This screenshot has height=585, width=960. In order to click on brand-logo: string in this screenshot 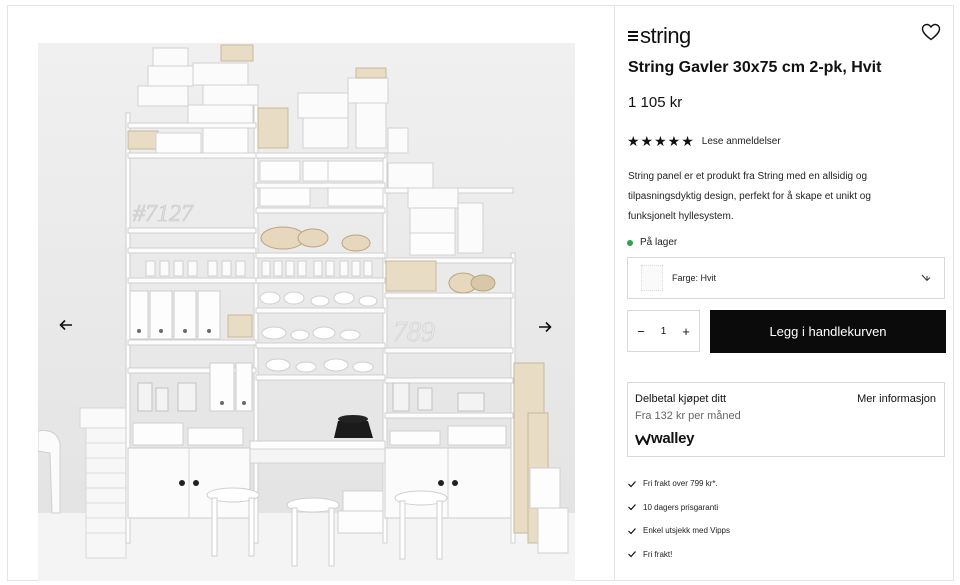, I will do `click(659, 36)`.